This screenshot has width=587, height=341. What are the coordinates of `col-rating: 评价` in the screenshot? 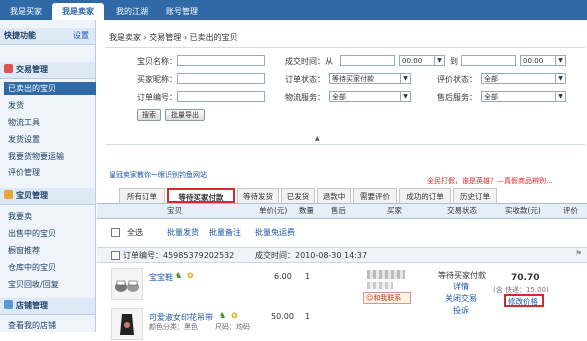 It's located at (570, 210).